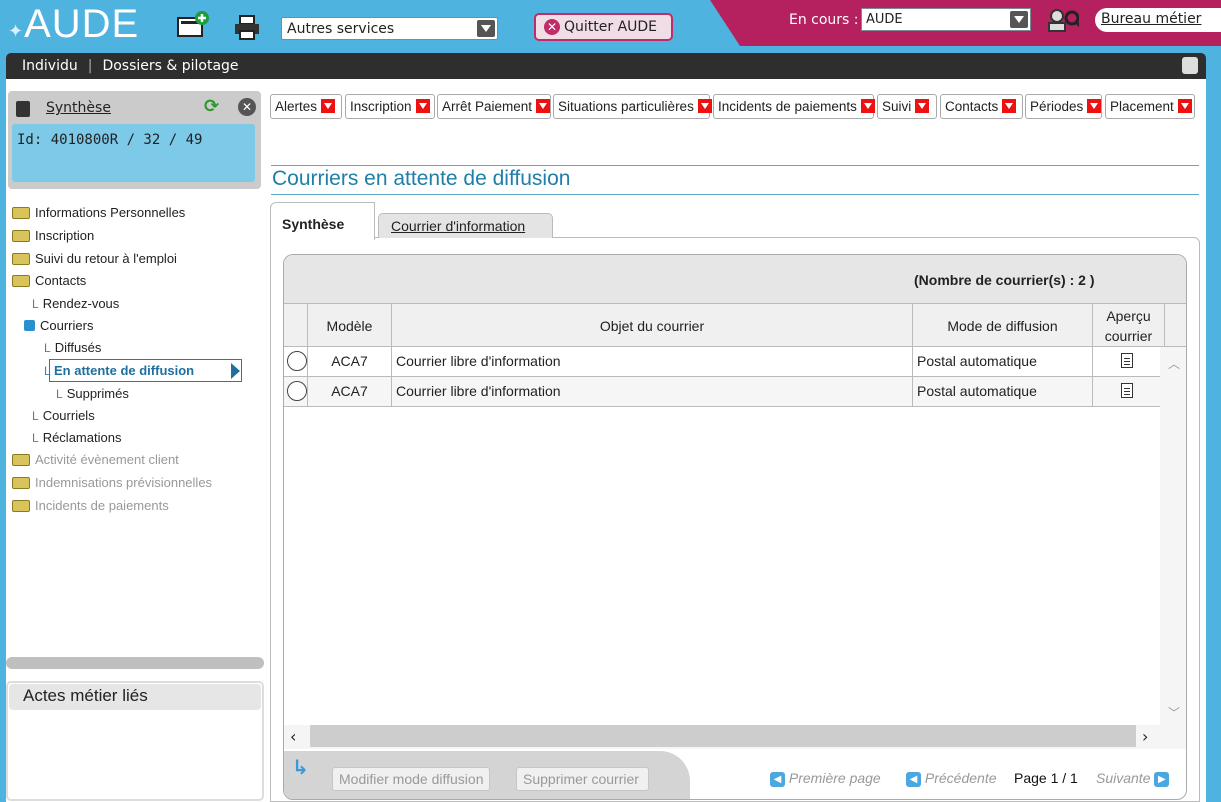 Image resolution: width=1221 pixels, height=802 pixels. I want to click on collapse-icon, so click(29, 325).